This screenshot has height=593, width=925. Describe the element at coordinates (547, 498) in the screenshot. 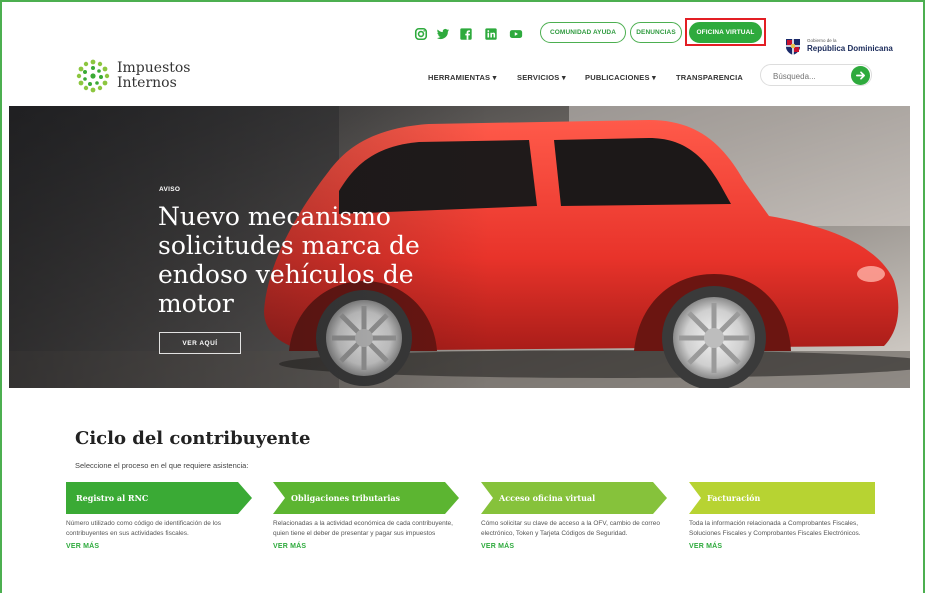

I see `step-title: Acceso oficina virtual` at that location.